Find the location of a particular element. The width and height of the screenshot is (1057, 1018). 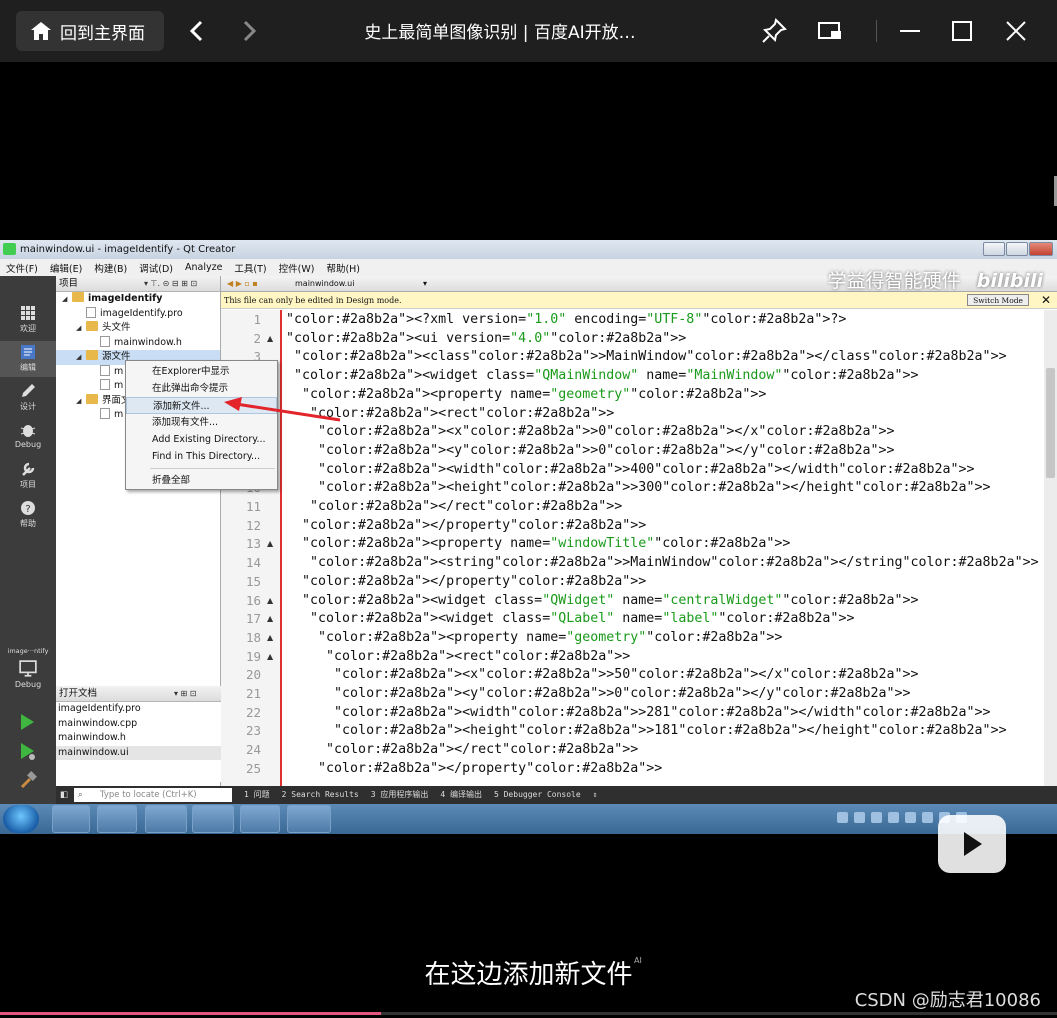

taskbar-notepad is located at coordinates (260, 819).